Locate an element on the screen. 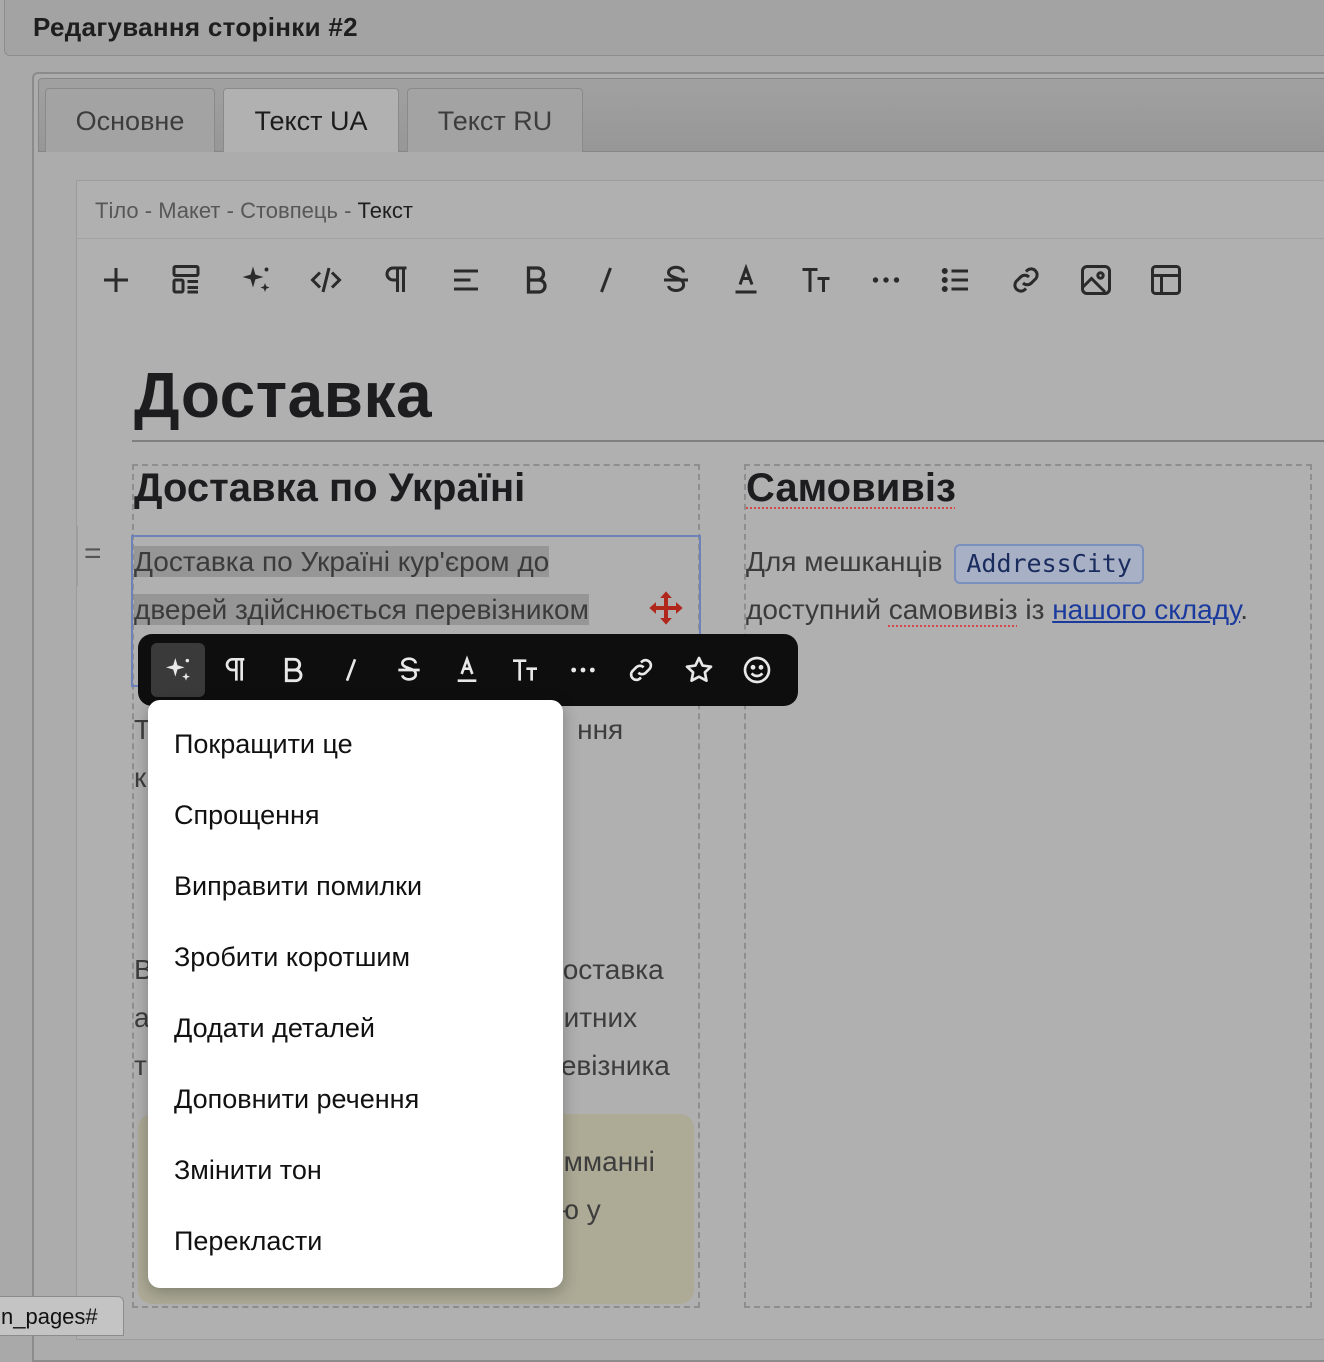 The width and height of the screenshot is (1324, 1362). page-heading: Доставка is located at coordinates (283, 395).